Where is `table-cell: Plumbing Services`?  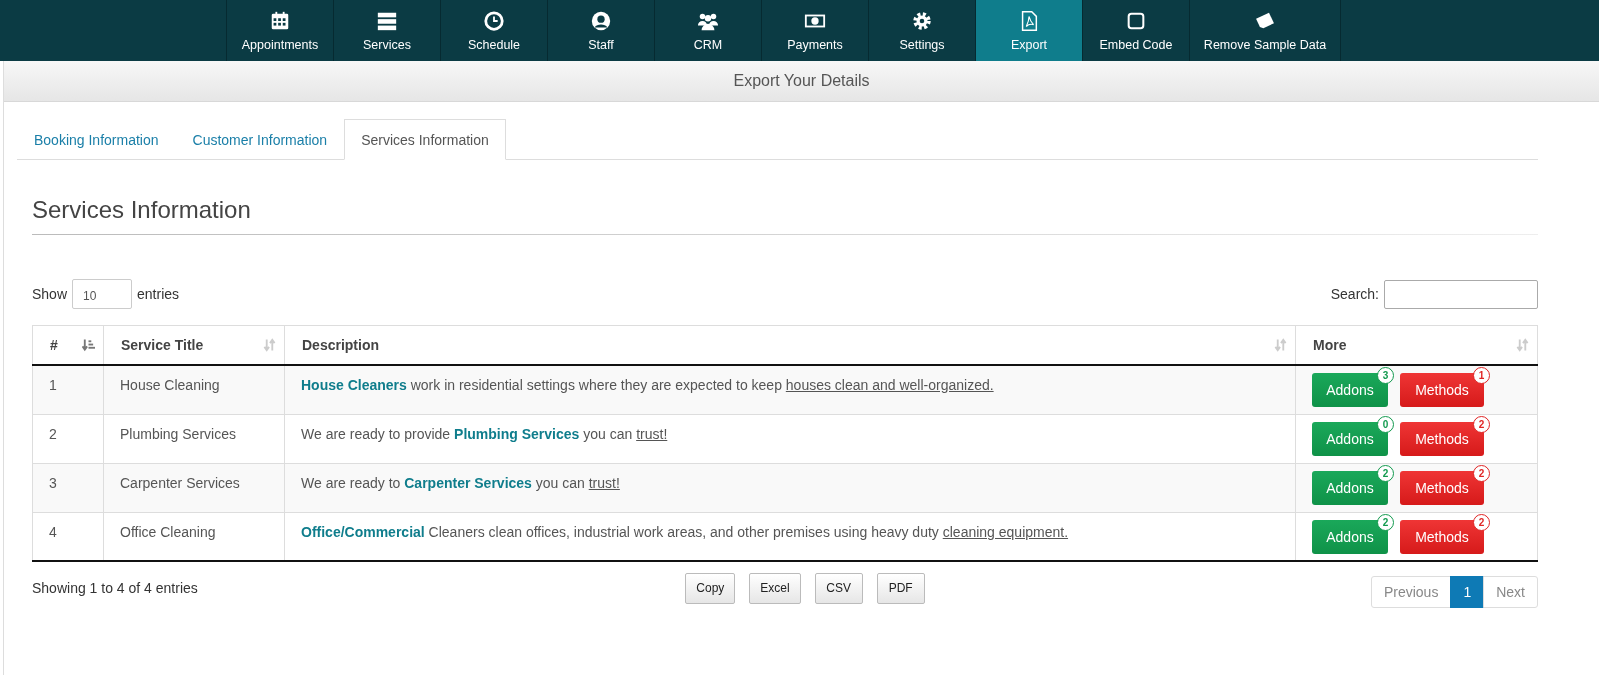
table-cell: Plumbing Services is located at coordinates (194, 438).